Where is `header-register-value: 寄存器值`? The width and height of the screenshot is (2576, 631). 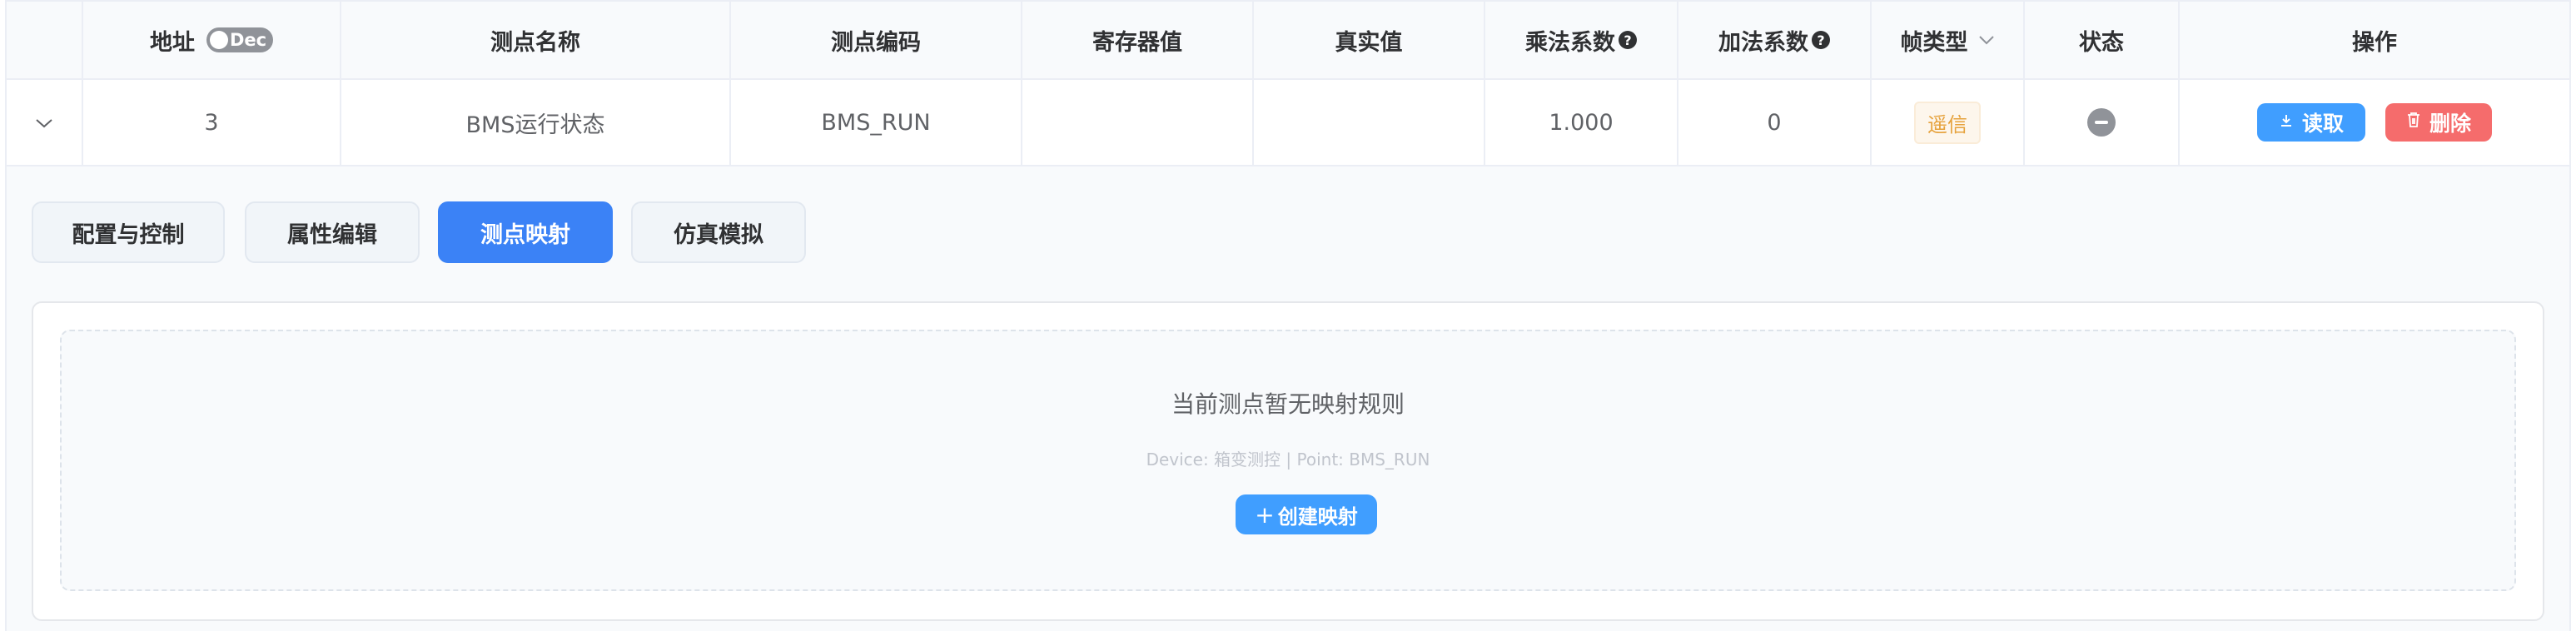 header-register-value: 寄存器值 is located at coordinates (1138, 40).